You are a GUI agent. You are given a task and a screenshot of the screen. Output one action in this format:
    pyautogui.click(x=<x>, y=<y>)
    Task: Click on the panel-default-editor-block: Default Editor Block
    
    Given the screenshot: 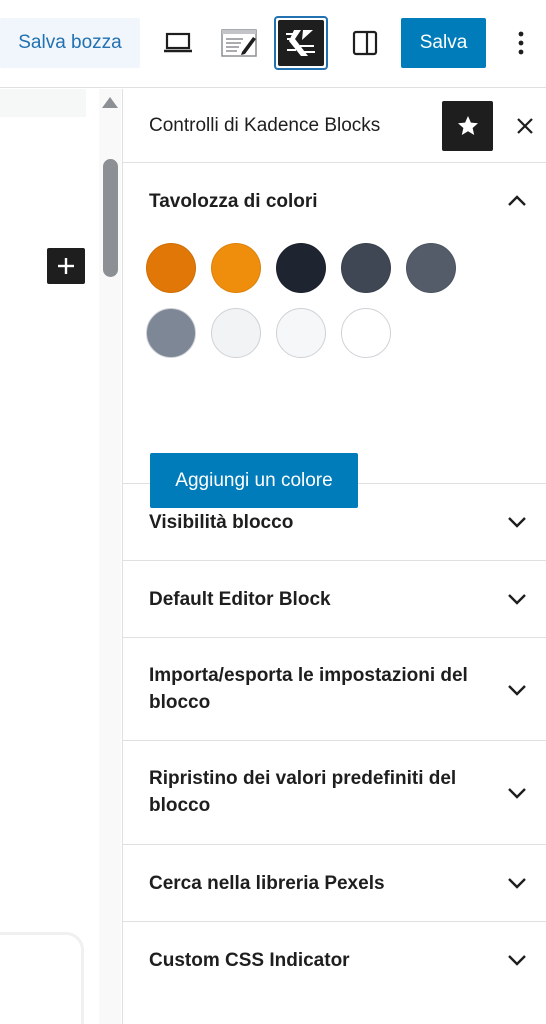 What is the action you would take?
    pyautogui.click(x=334, y=599)
    